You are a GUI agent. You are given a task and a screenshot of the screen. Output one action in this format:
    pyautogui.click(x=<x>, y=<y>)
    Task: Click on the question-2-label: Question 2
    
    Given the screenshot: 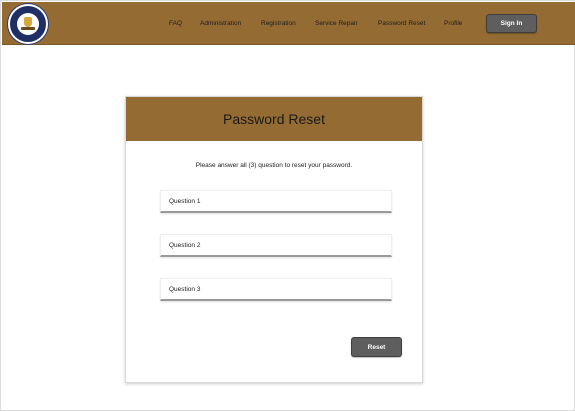 What is the action you would take?
    pyautogui.click(x=185, y=245)
    